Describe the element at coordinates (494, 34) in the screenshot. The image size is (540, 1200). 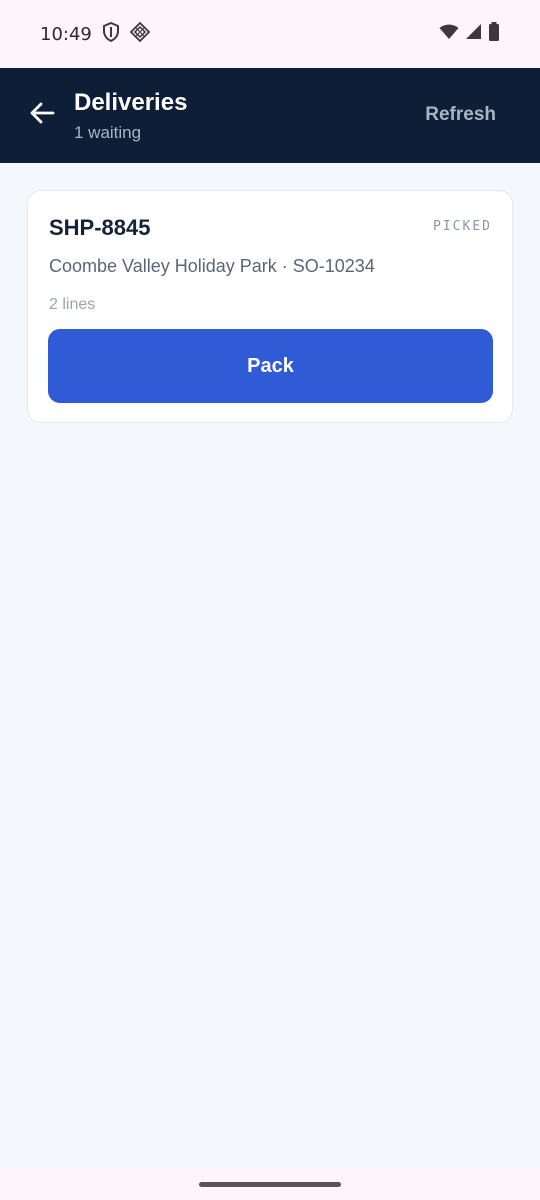
I see `battery-icon` at that location.